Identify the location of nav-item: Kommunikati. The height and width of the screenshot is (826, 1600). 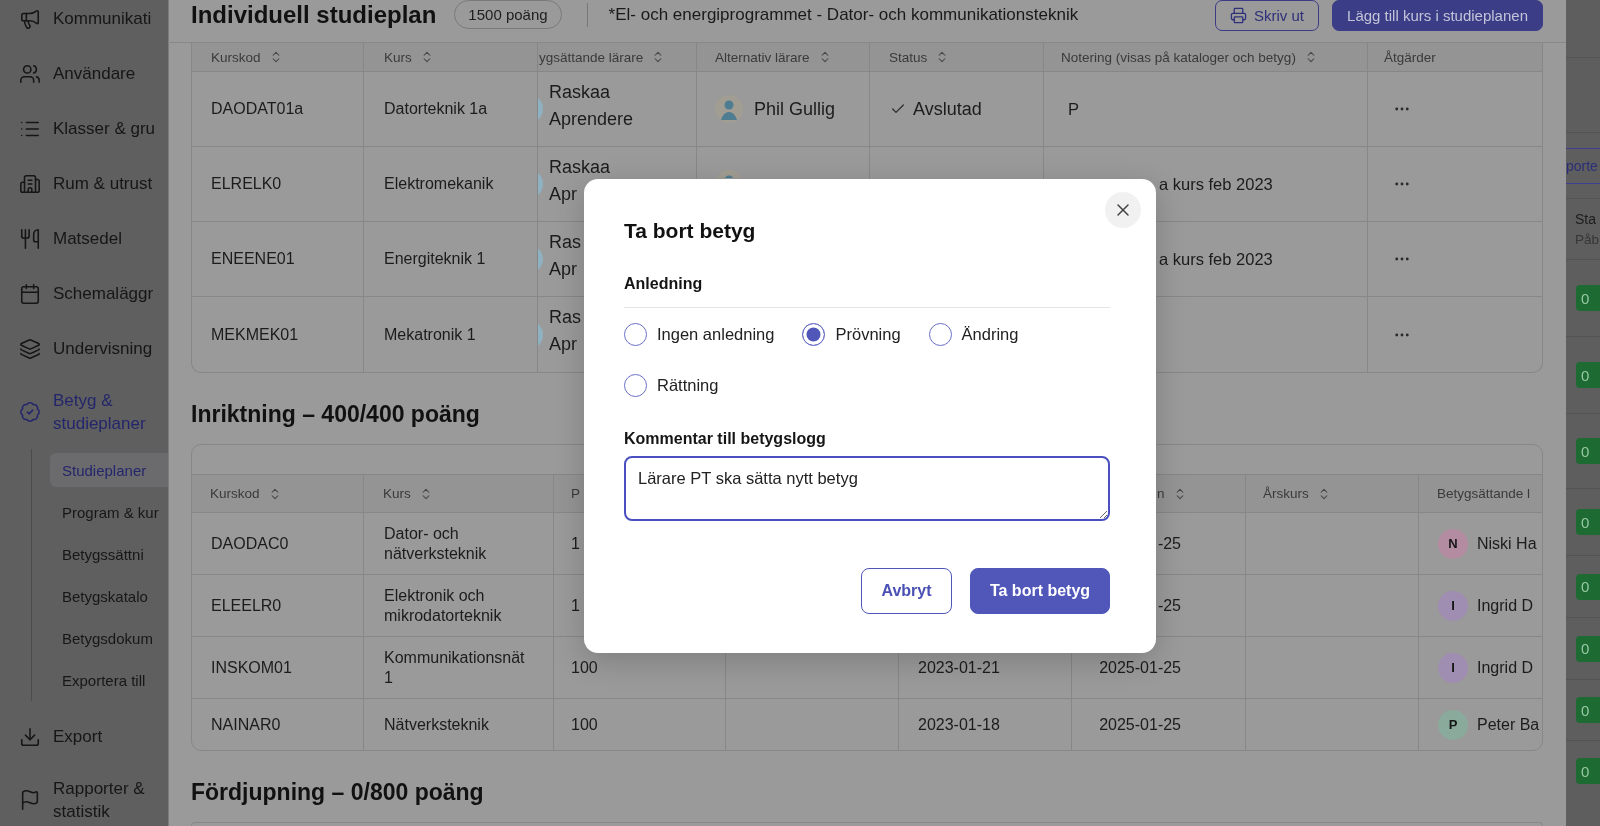
(84, 23).